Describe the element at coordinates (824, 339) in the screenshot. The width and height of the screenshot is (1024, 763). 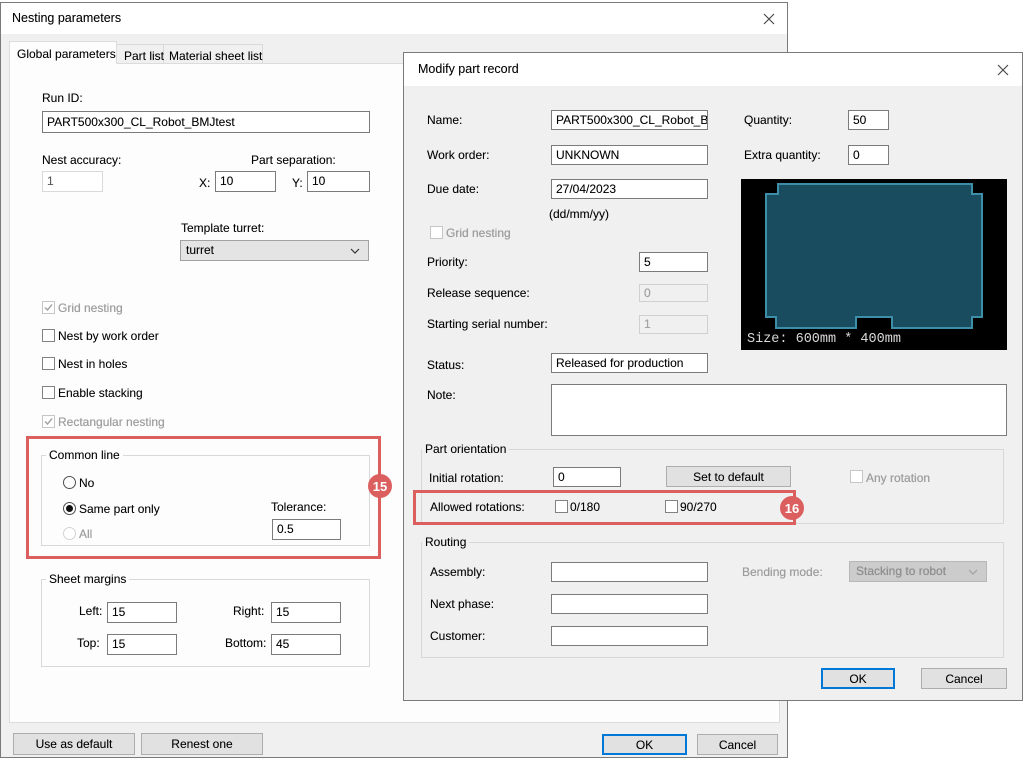
I see `svg-text: Size: 600mm * 400mm` at that location.